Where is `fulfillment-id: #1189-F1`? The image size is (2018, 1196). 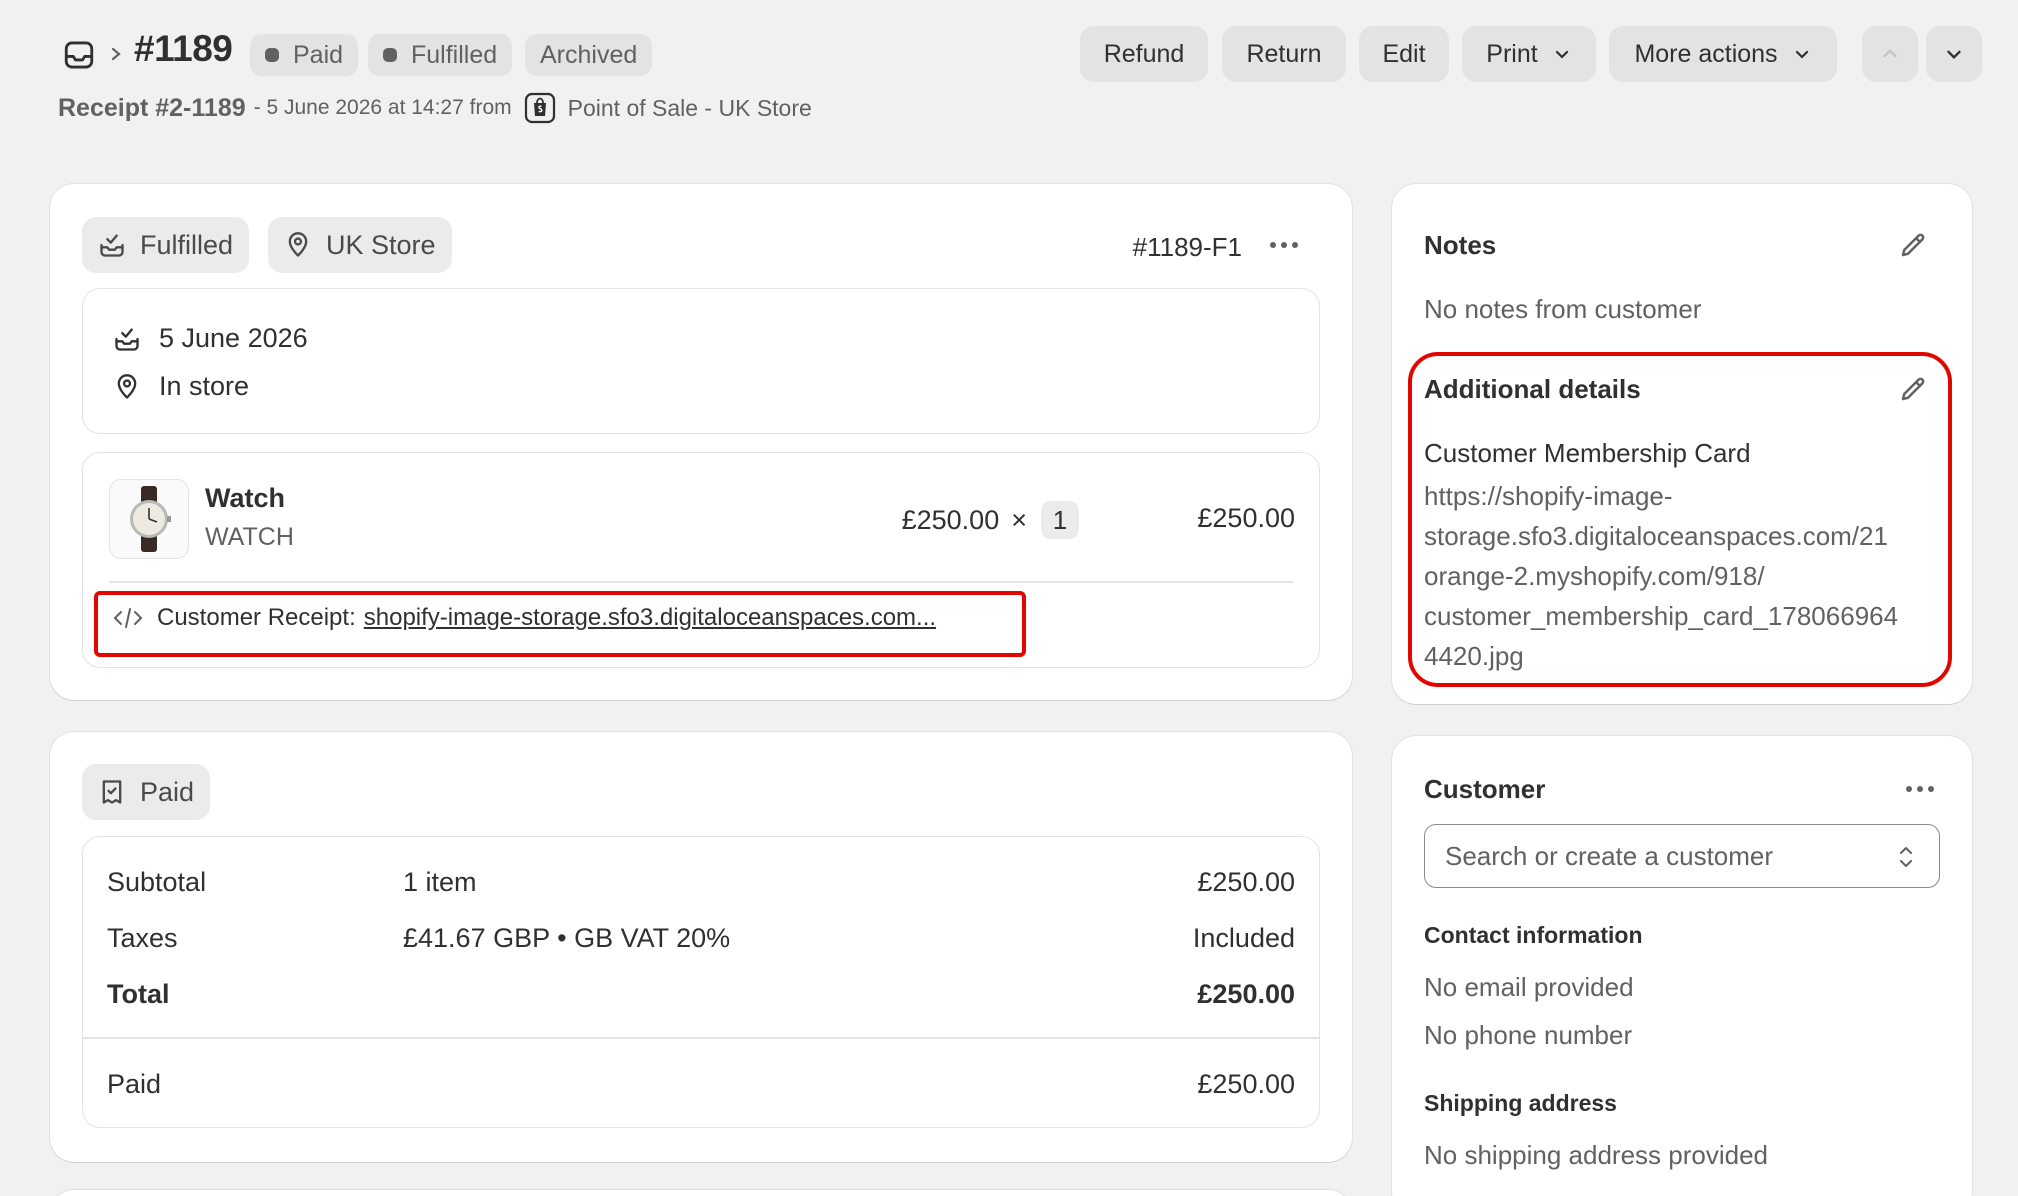
fulfillment-id: #1189-F1 is located at coordinates (1187, 247).